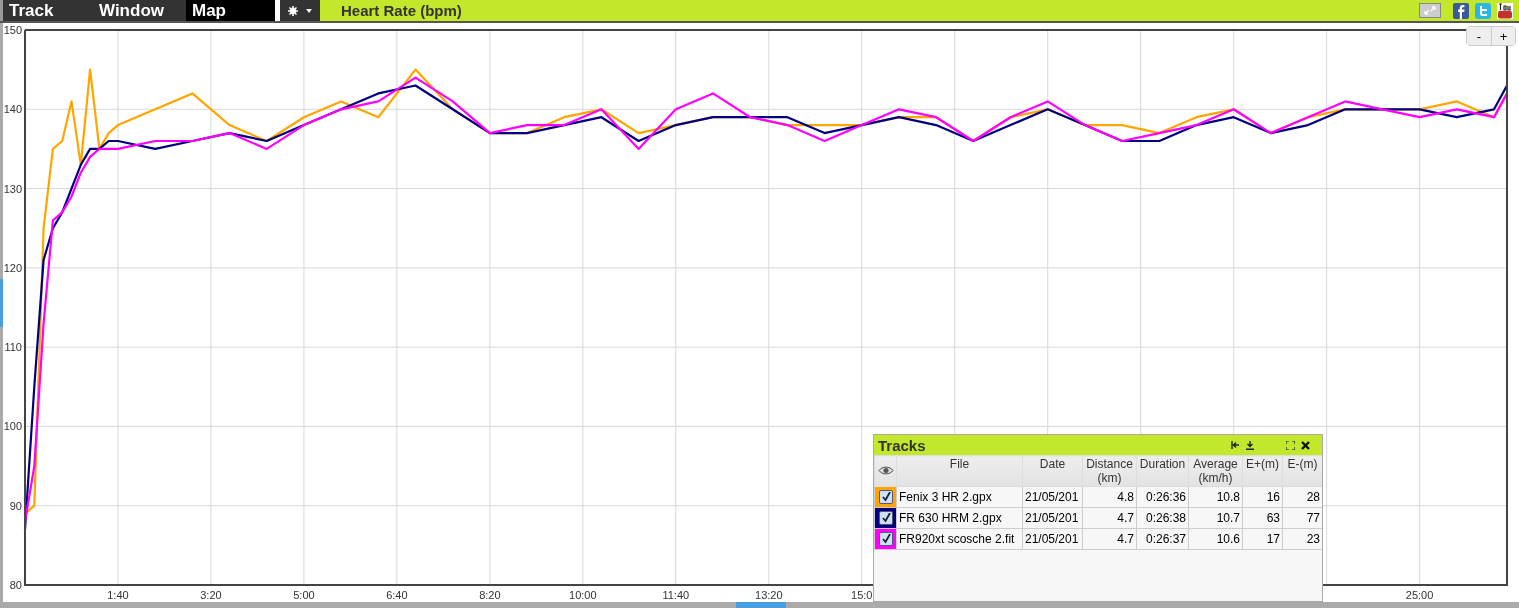 This screenshot has height=608, width=1519. I want to click on table-cell: 0:26:36, so click(1162, 497).